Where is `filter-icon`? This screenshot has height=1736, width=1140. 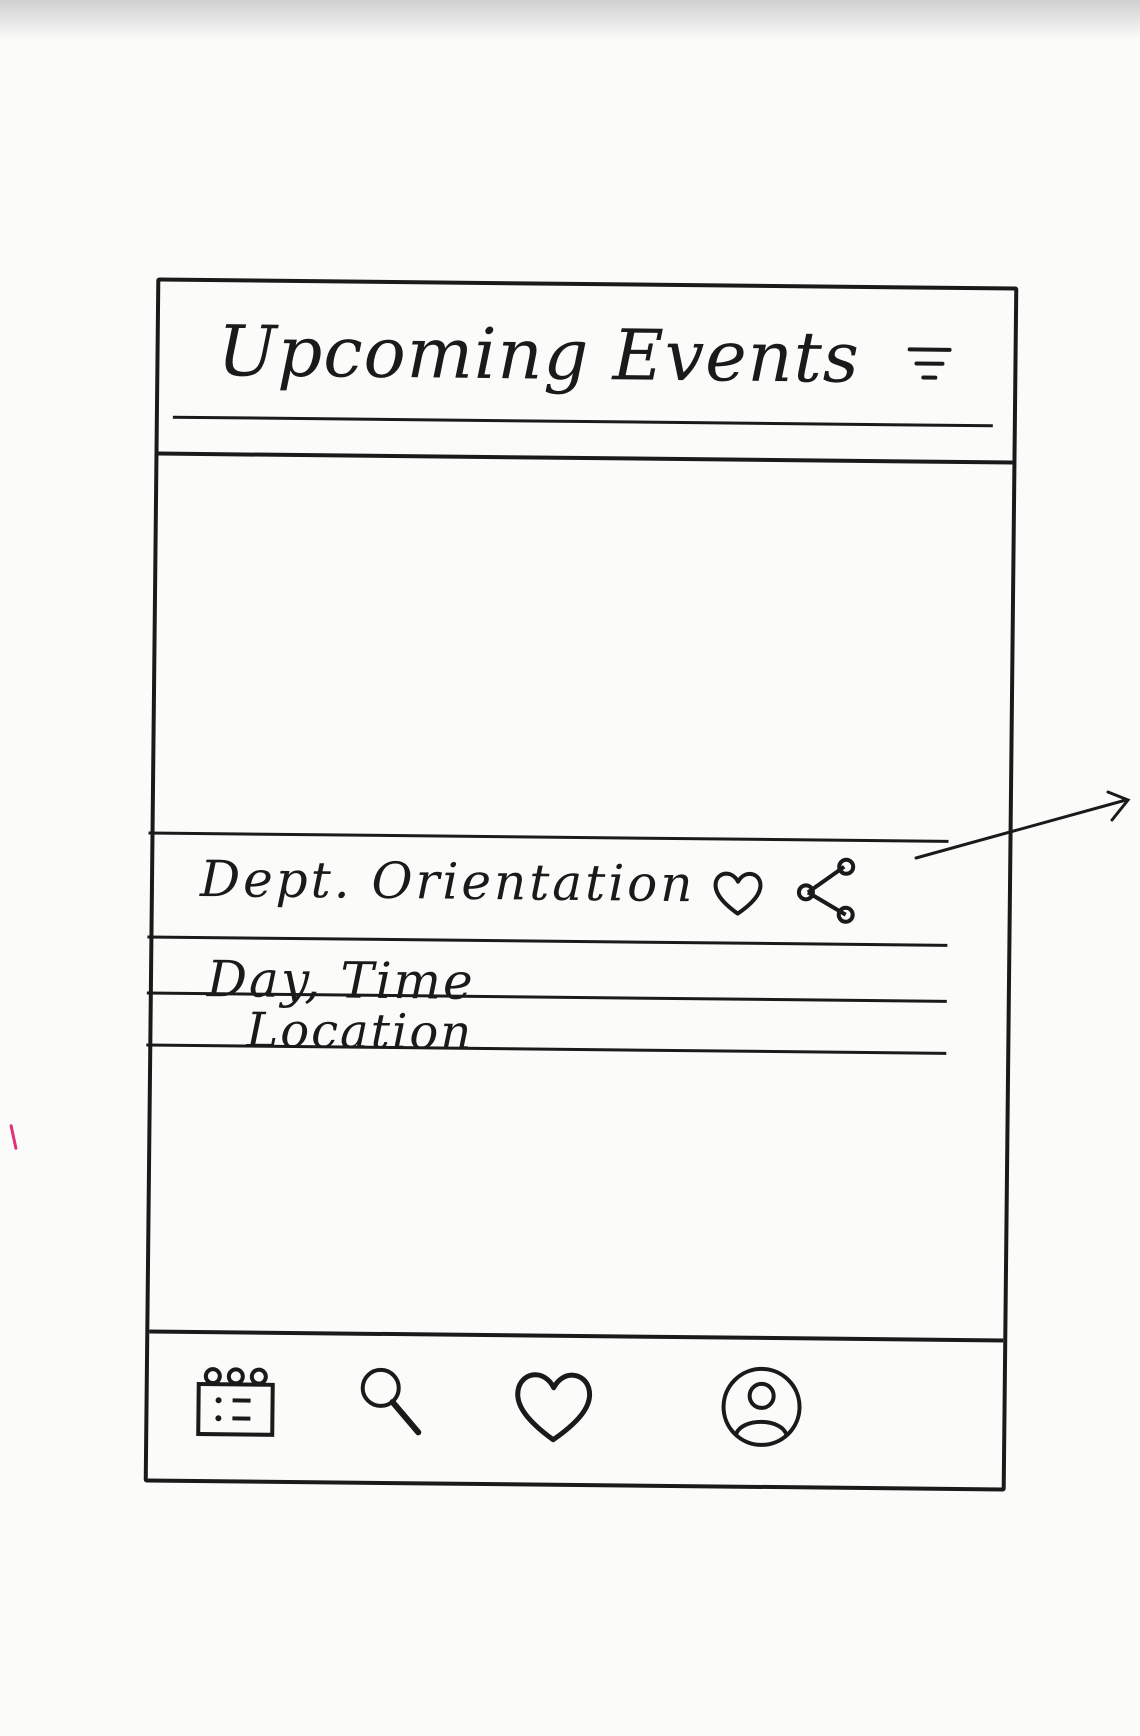
filter-icon is located at coordinates (929, 363).